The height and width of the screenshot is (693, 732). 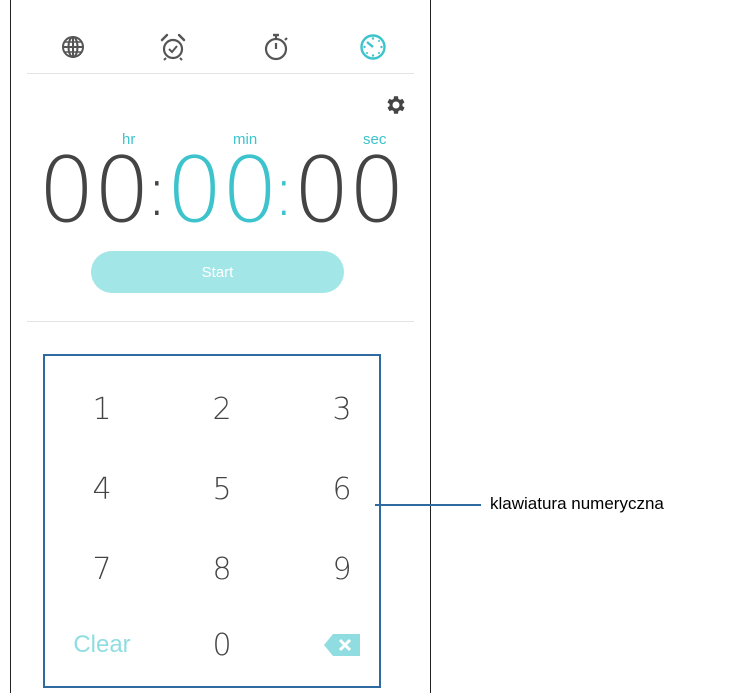 What do you see at coordinates (102, 489) in the screenshot?
I see `key-4: 4` at bounding box center [102, 489].